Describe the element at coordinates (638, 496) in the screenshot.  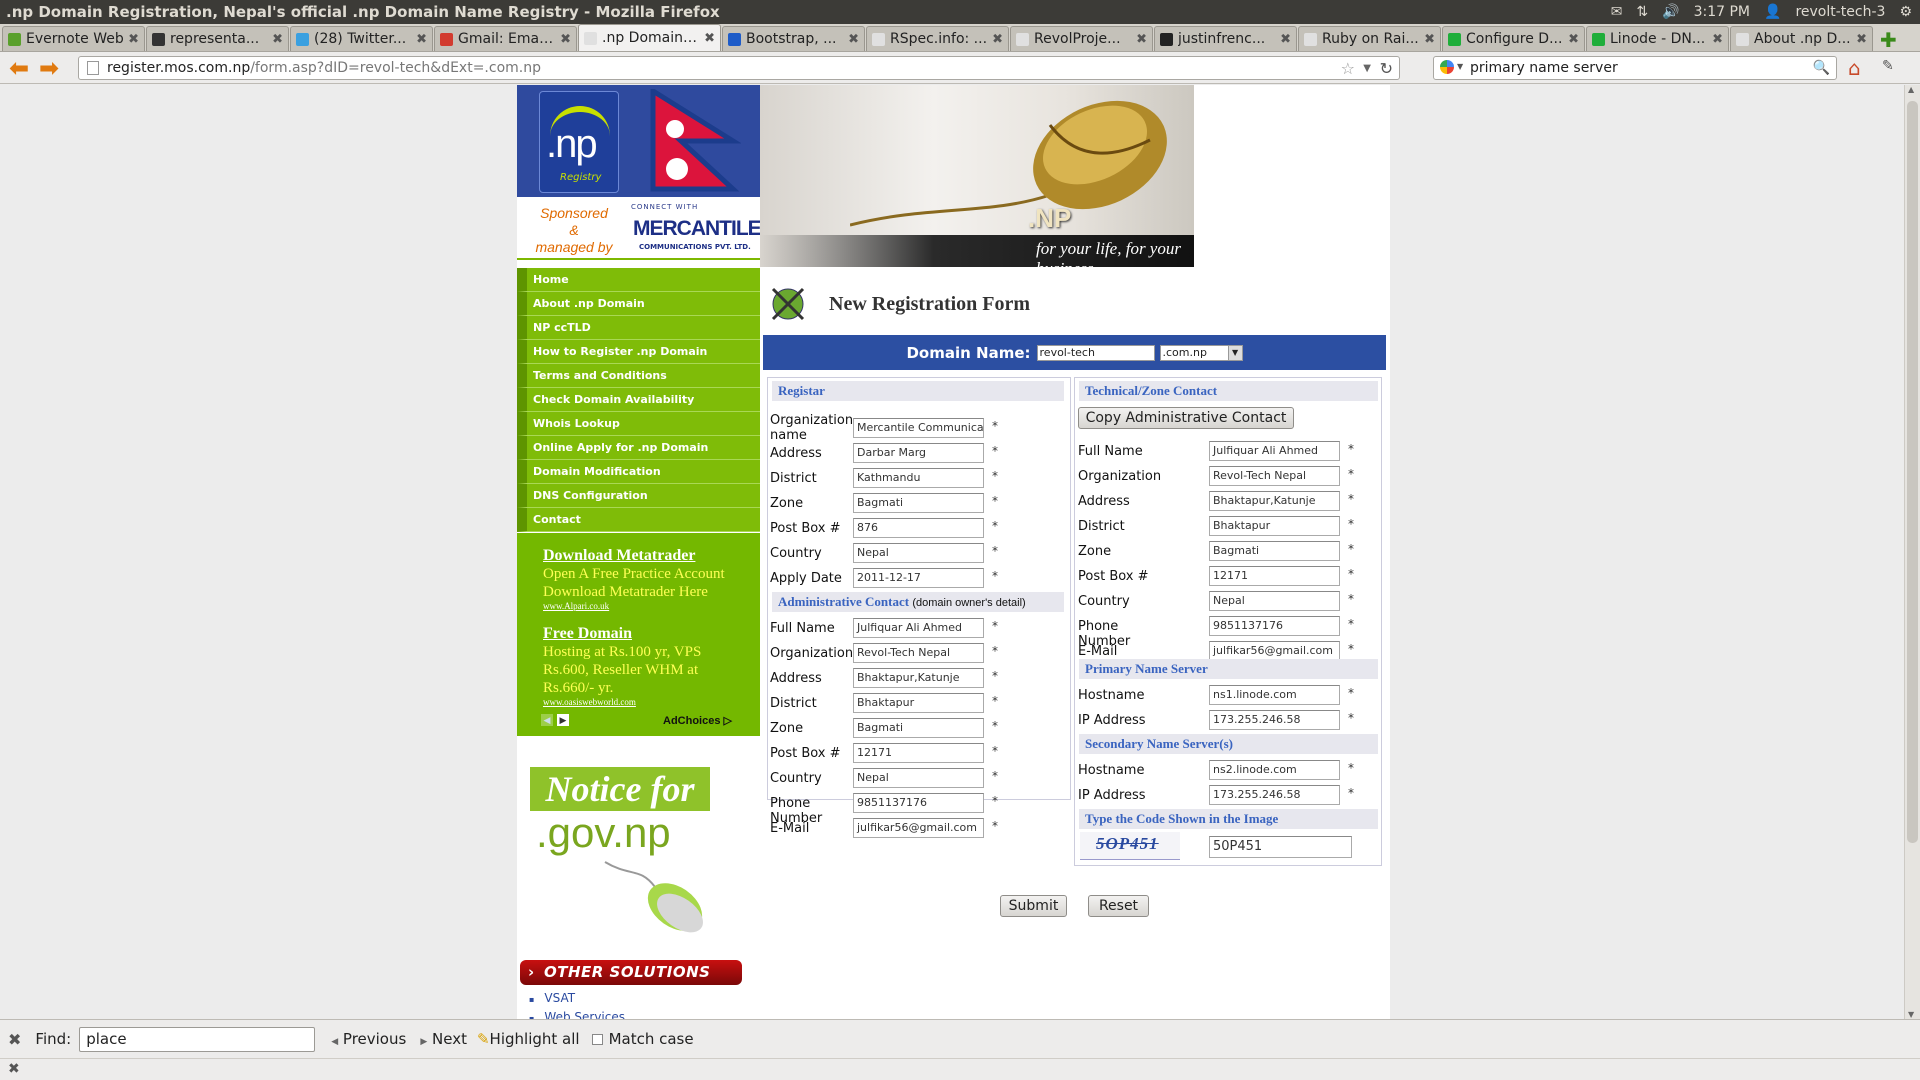
I see `menu-item-dns-configuration: DNS Configuration` at that location.